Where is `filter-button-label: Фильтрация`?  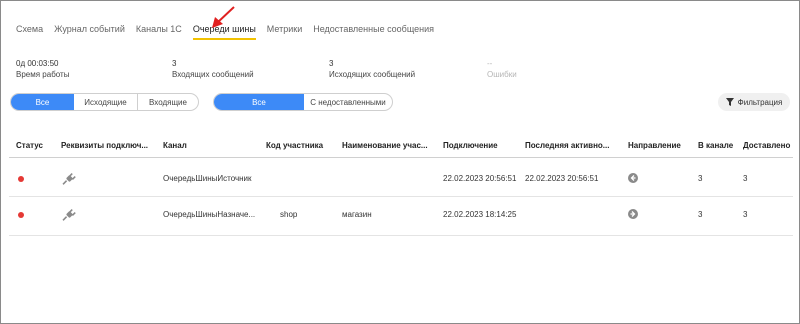
filter-button-label: Фильтрация is located at coordinates (760, 102).